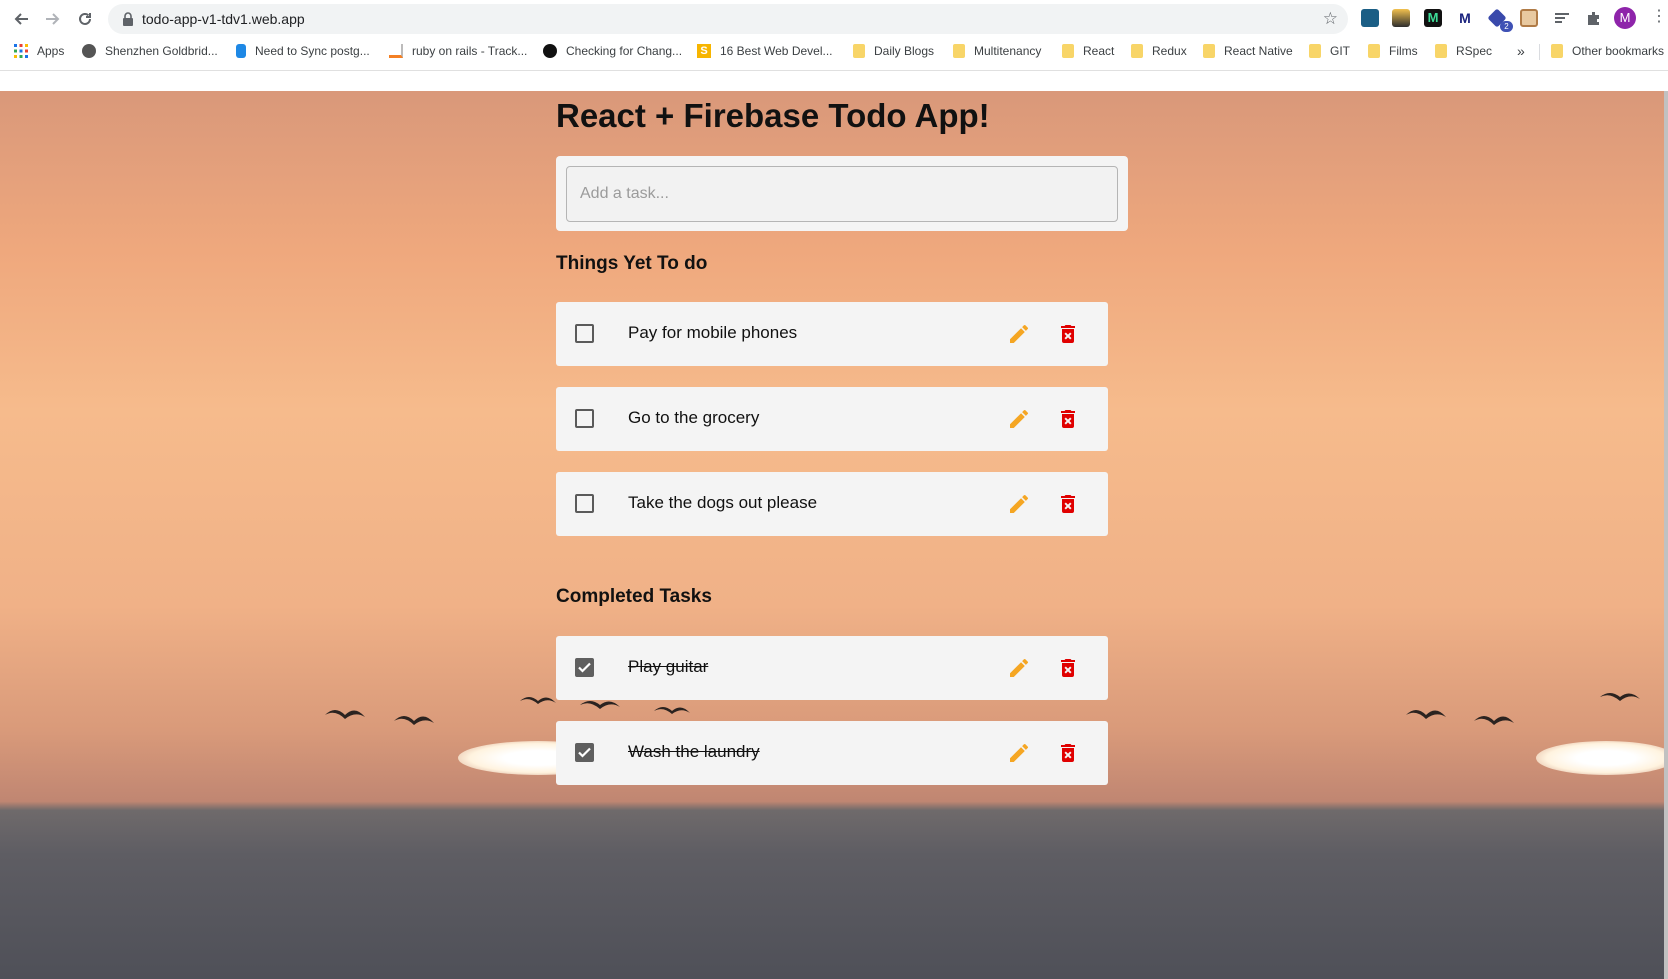 The image size is (1668, 979). Describe the element at coordinates (694, 417) in the screenshot. I see `task-text: Go to the grocery` at that location.